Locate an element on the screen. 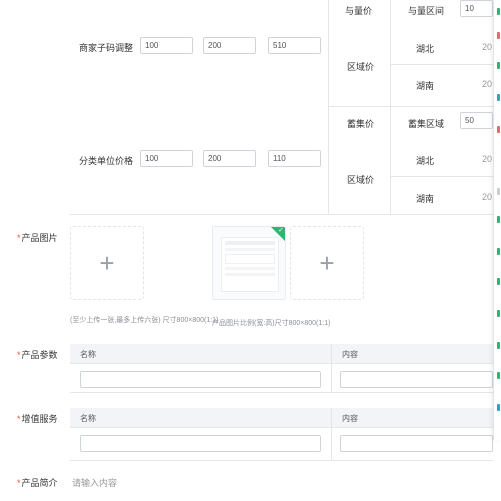 This screenshot has width=501, height=501. service-name-input is located at coordinates (200, 443).